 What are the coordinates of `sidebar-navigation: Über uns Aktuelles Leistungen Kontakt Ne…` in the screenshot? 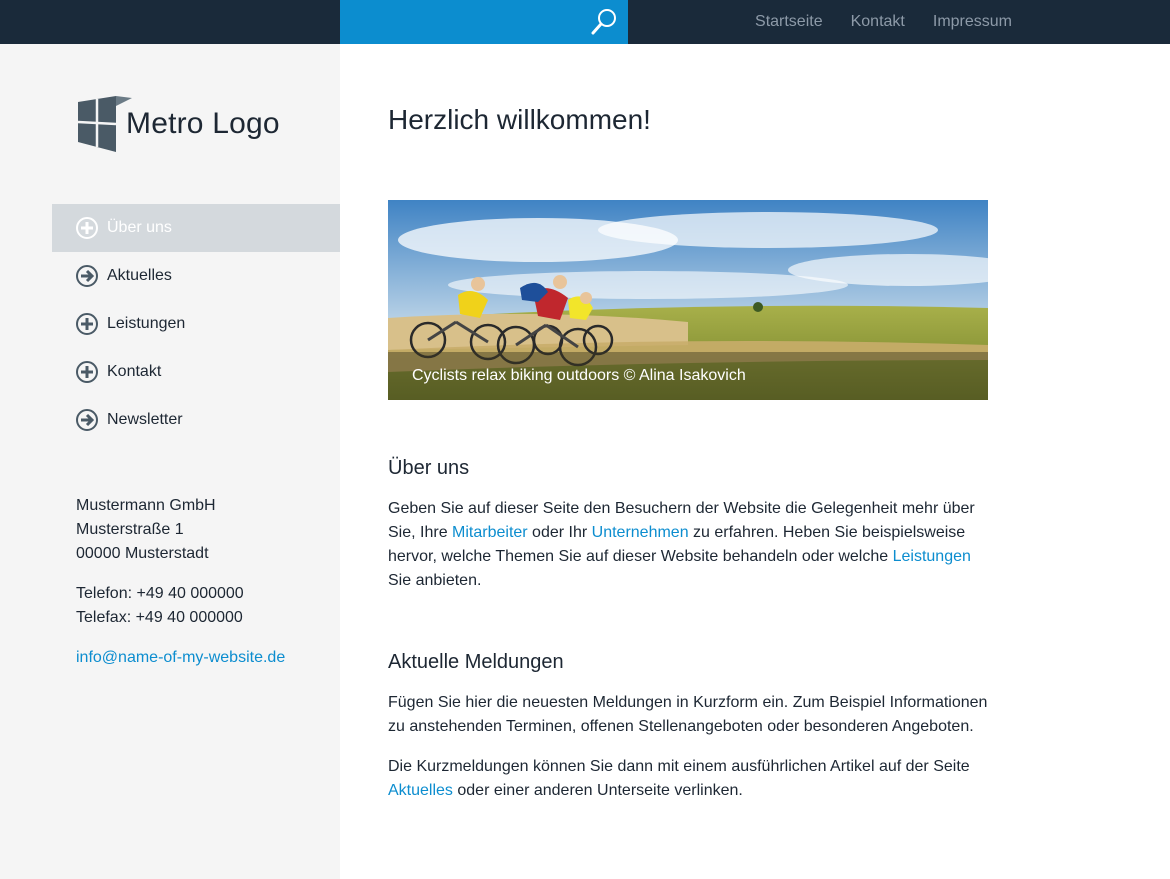 It's located at (196, 324).